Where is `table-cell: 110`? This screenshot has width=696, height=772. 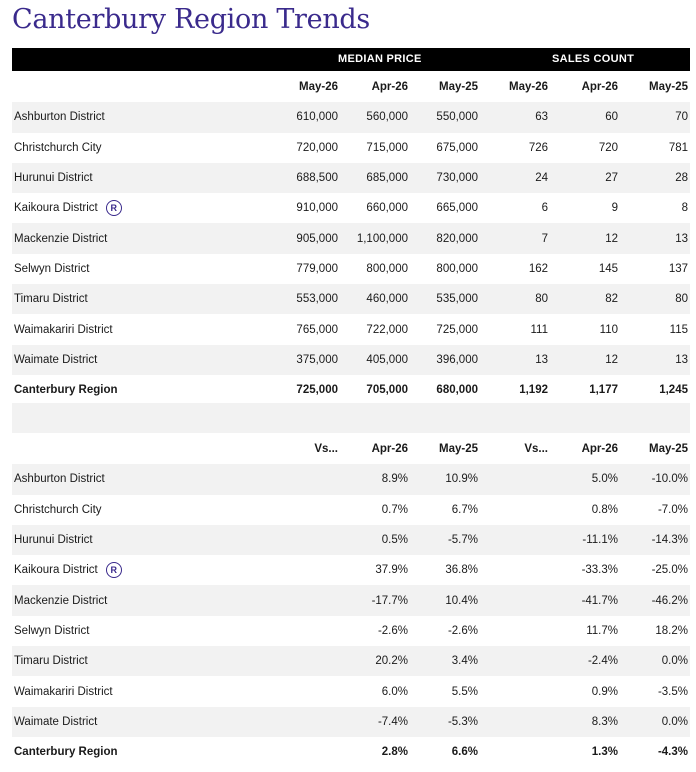 table-cell: 110 is located at coordinates (608, 329).